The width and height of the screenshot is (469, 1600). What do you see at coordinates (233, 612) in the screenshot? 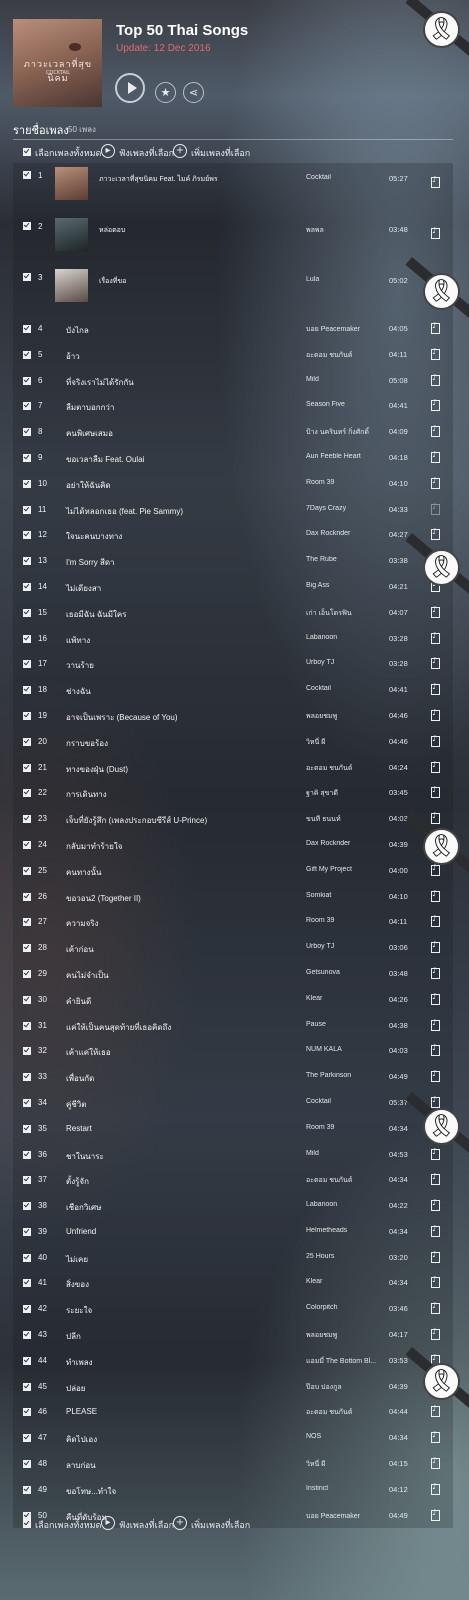
I see `song-row: 15 เธอมีฉัน ฉันมีใคร เก่า เอ็นโดรฟิน 04:07` at bounding box center [233, 612].